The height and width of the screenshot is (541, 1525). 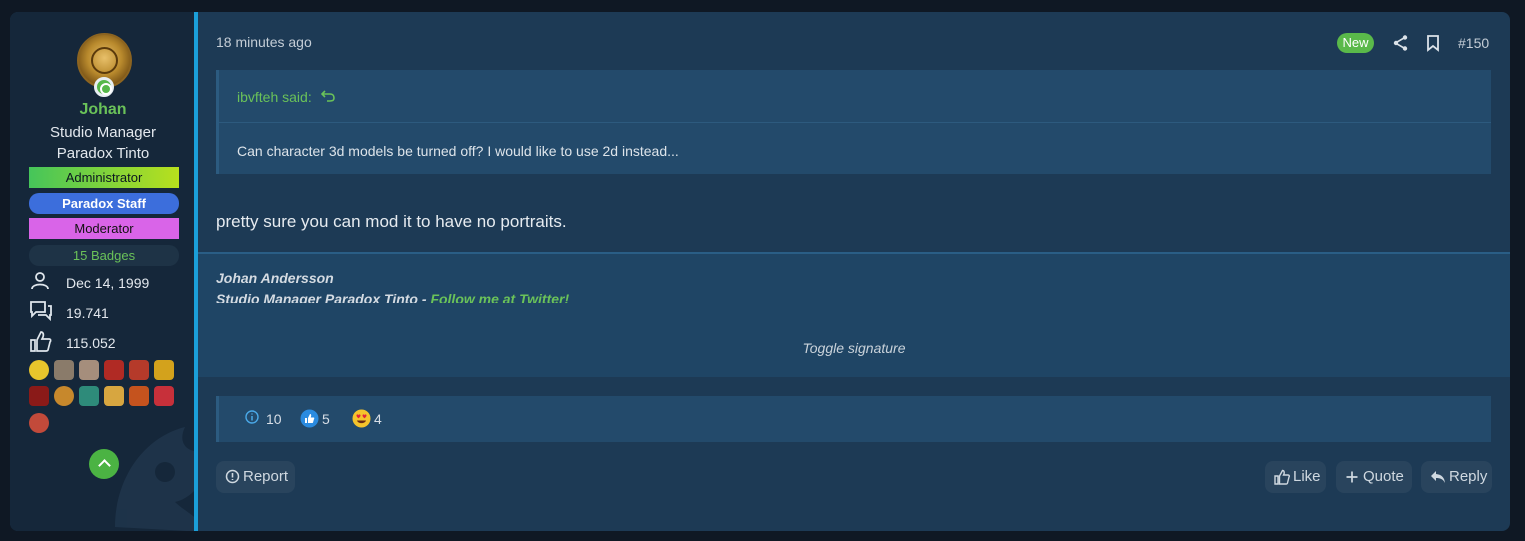 I want to click on toggle-signature-button: Toggle signature, so click(x=854, y=348).